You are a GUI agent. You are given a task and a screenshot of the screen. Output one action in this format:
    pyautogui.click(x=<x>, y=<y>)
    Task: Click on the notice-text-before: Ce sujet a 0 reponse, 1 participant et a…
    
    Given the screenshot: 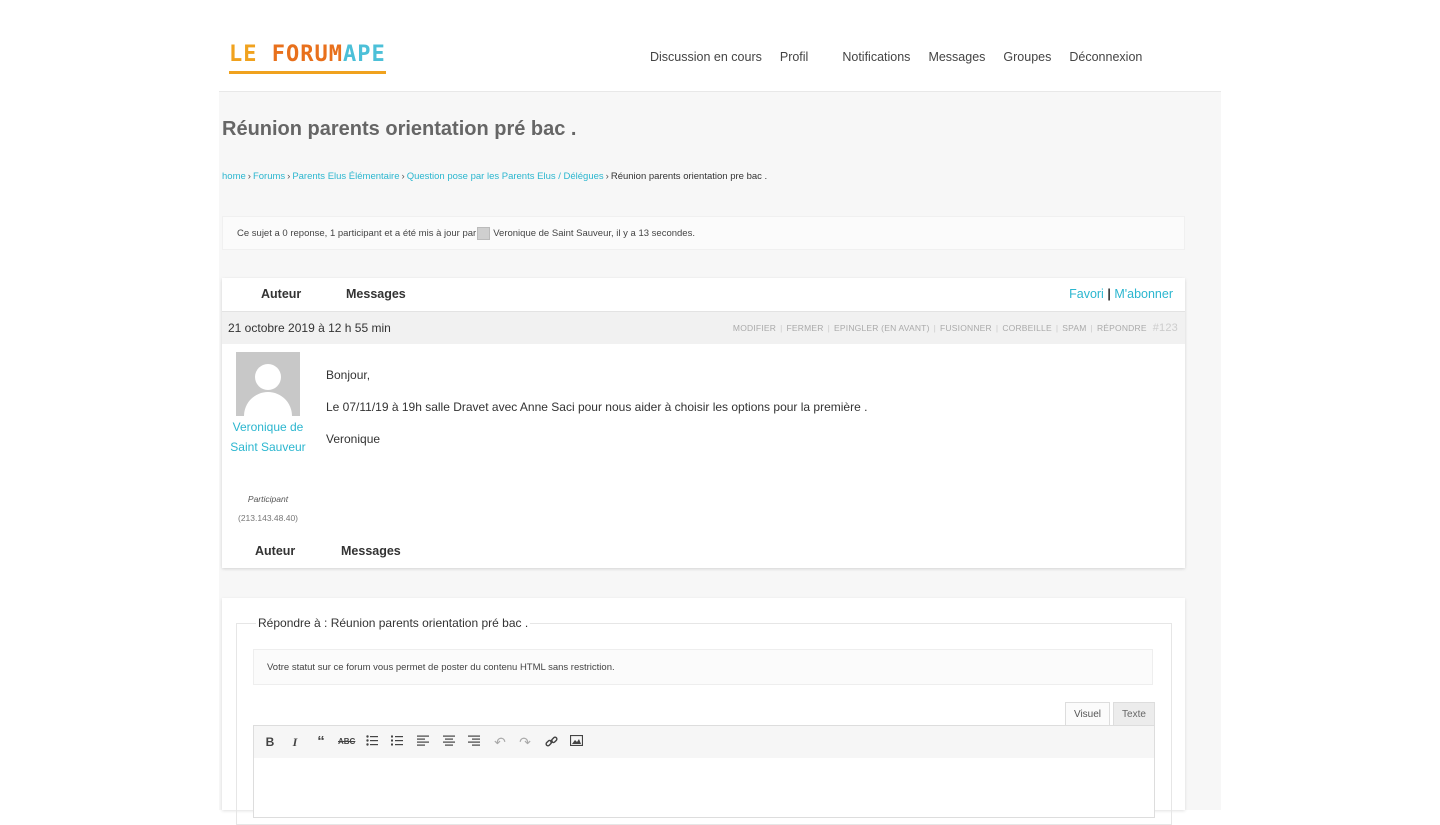 What is the action you would take?
    pyautogui.click(x=357, y=233)
    